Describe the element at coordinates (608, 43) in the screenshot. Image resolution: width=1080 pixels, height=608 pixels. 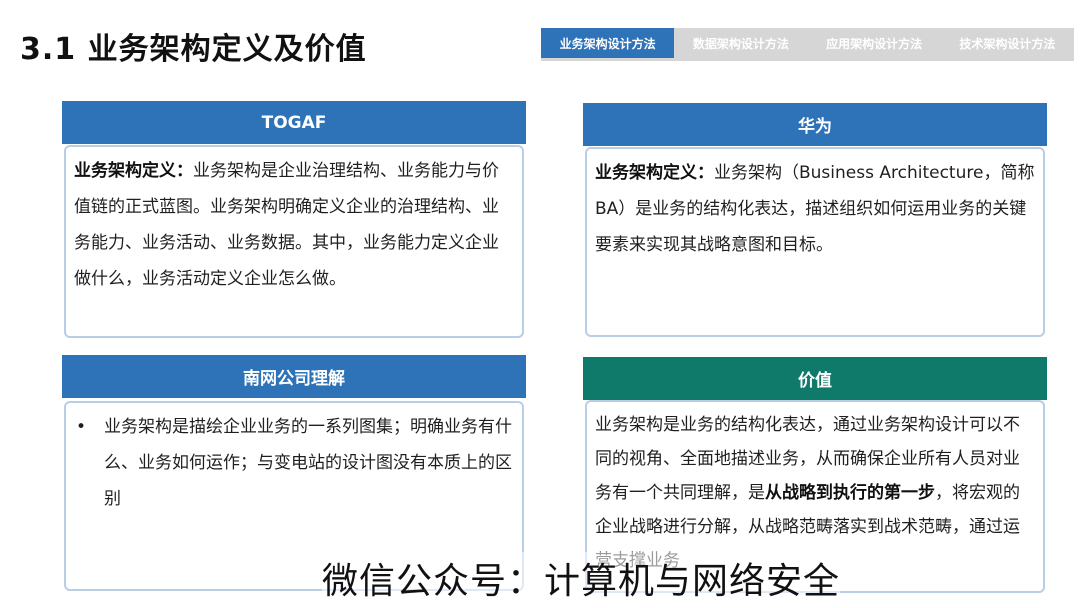
I see `tab-business-architecture: 业务架构设计方法` at that location.